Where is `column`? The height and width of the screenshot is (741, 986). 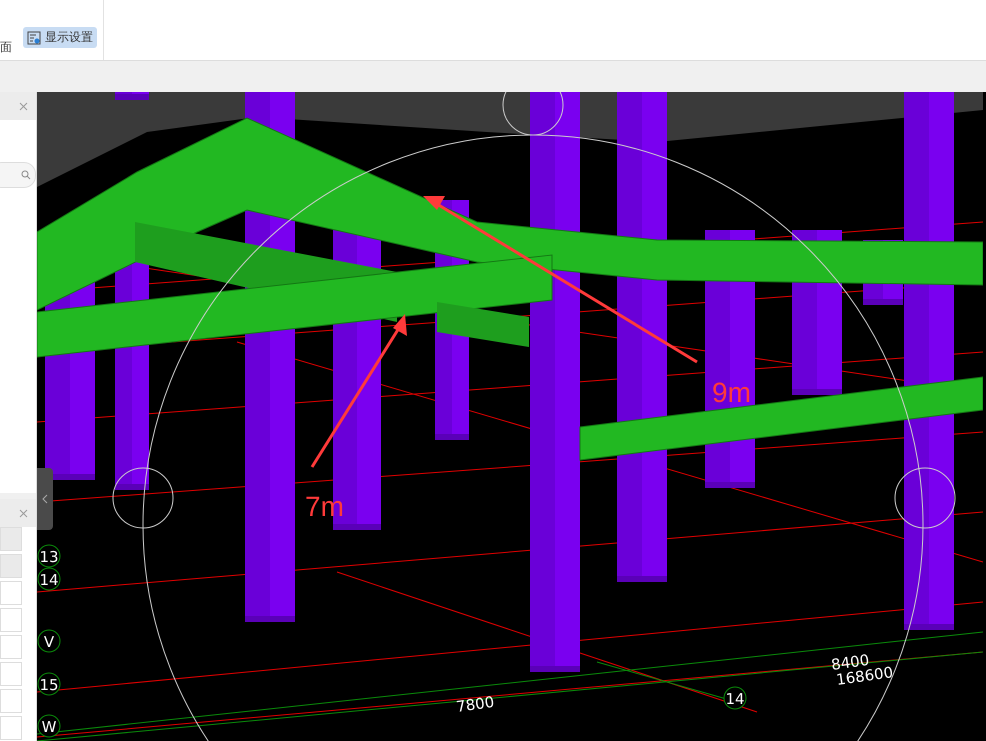 column is located at coordinates (132, 96).